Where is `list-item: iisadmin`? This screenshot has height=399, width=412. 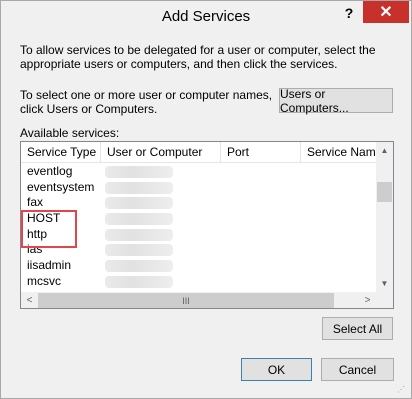 list-item: iisadmin is located at coordinates (198, 266).